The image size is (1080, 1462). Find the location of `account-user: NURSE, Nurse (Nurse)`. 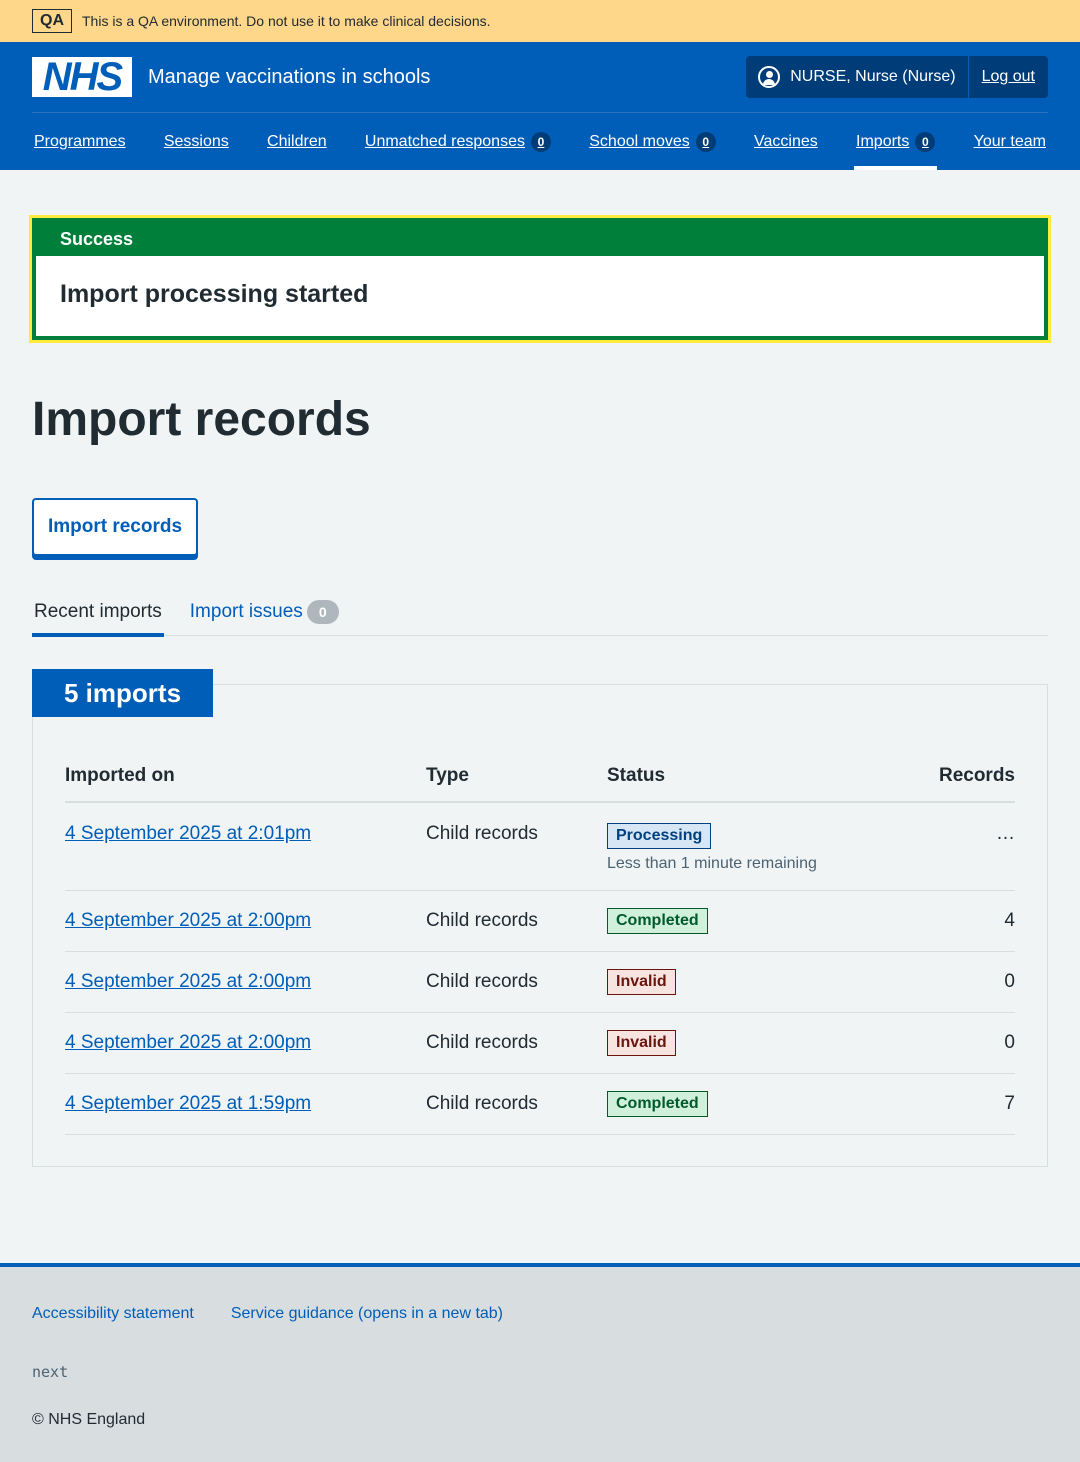

account-user: NURSE, Nurse (Nurse) is located at coordinates (856, 77).